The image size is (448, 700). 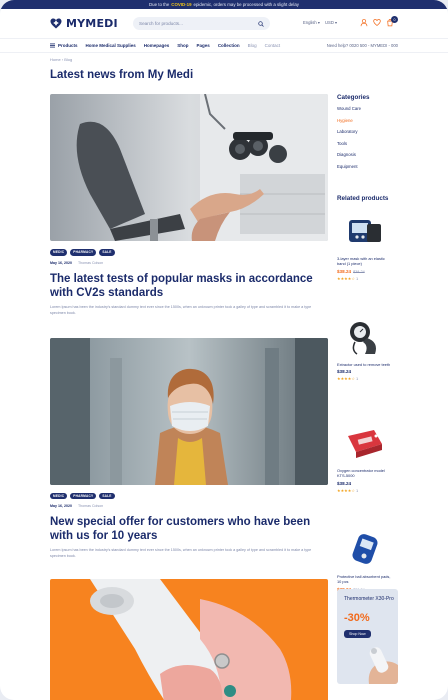 I want to click on logo-heart-icon, so click(x=56, y=23).